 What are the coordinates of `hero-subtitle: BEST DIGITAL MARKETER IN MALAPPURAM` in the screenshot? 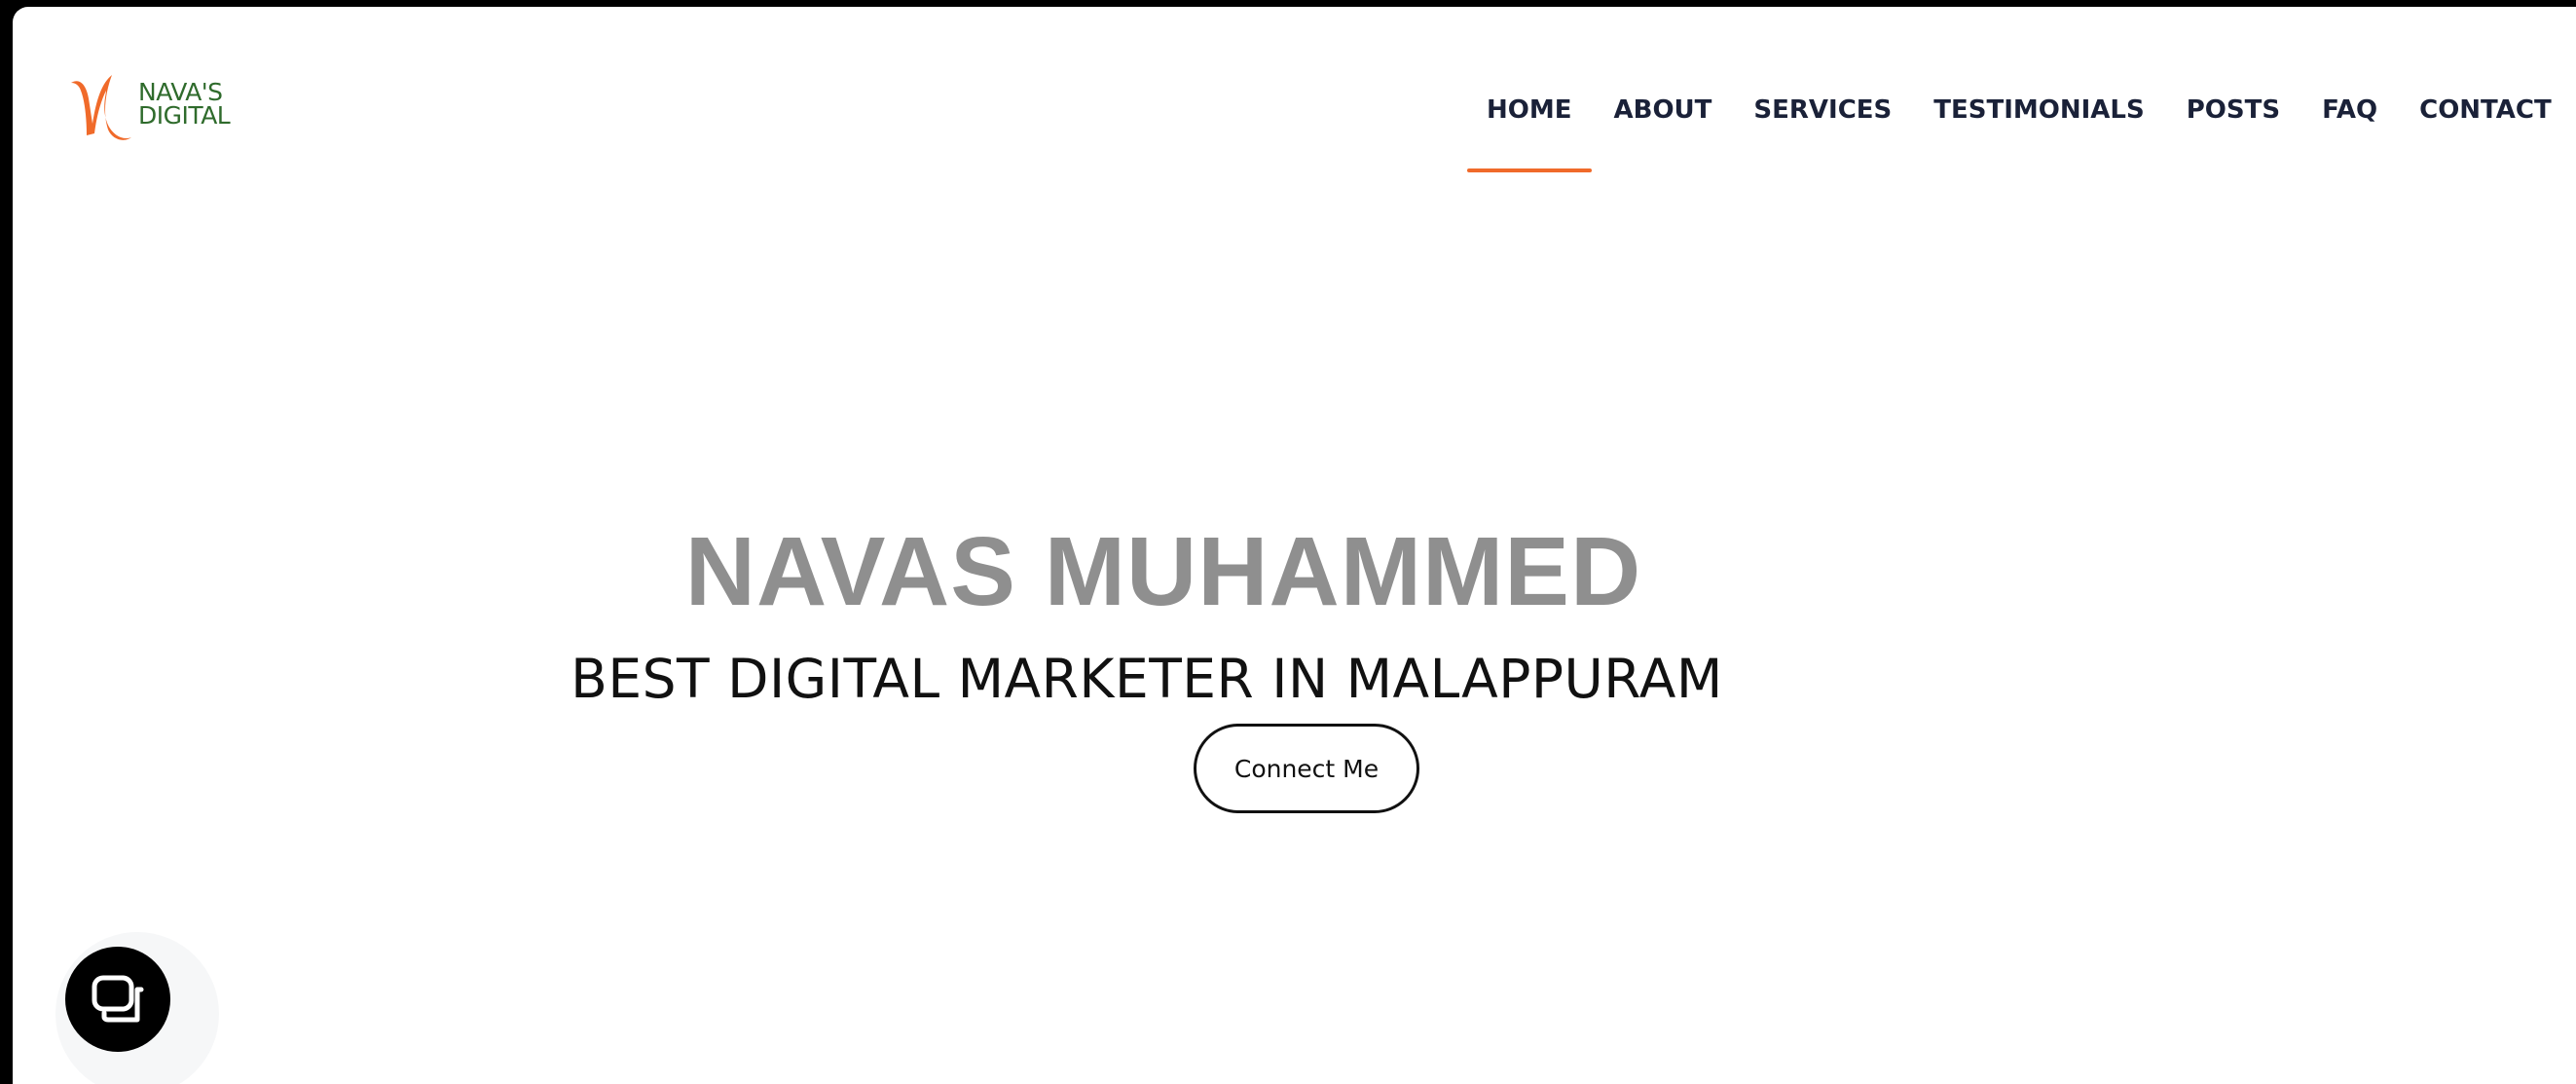 It's located at (1294, 679).